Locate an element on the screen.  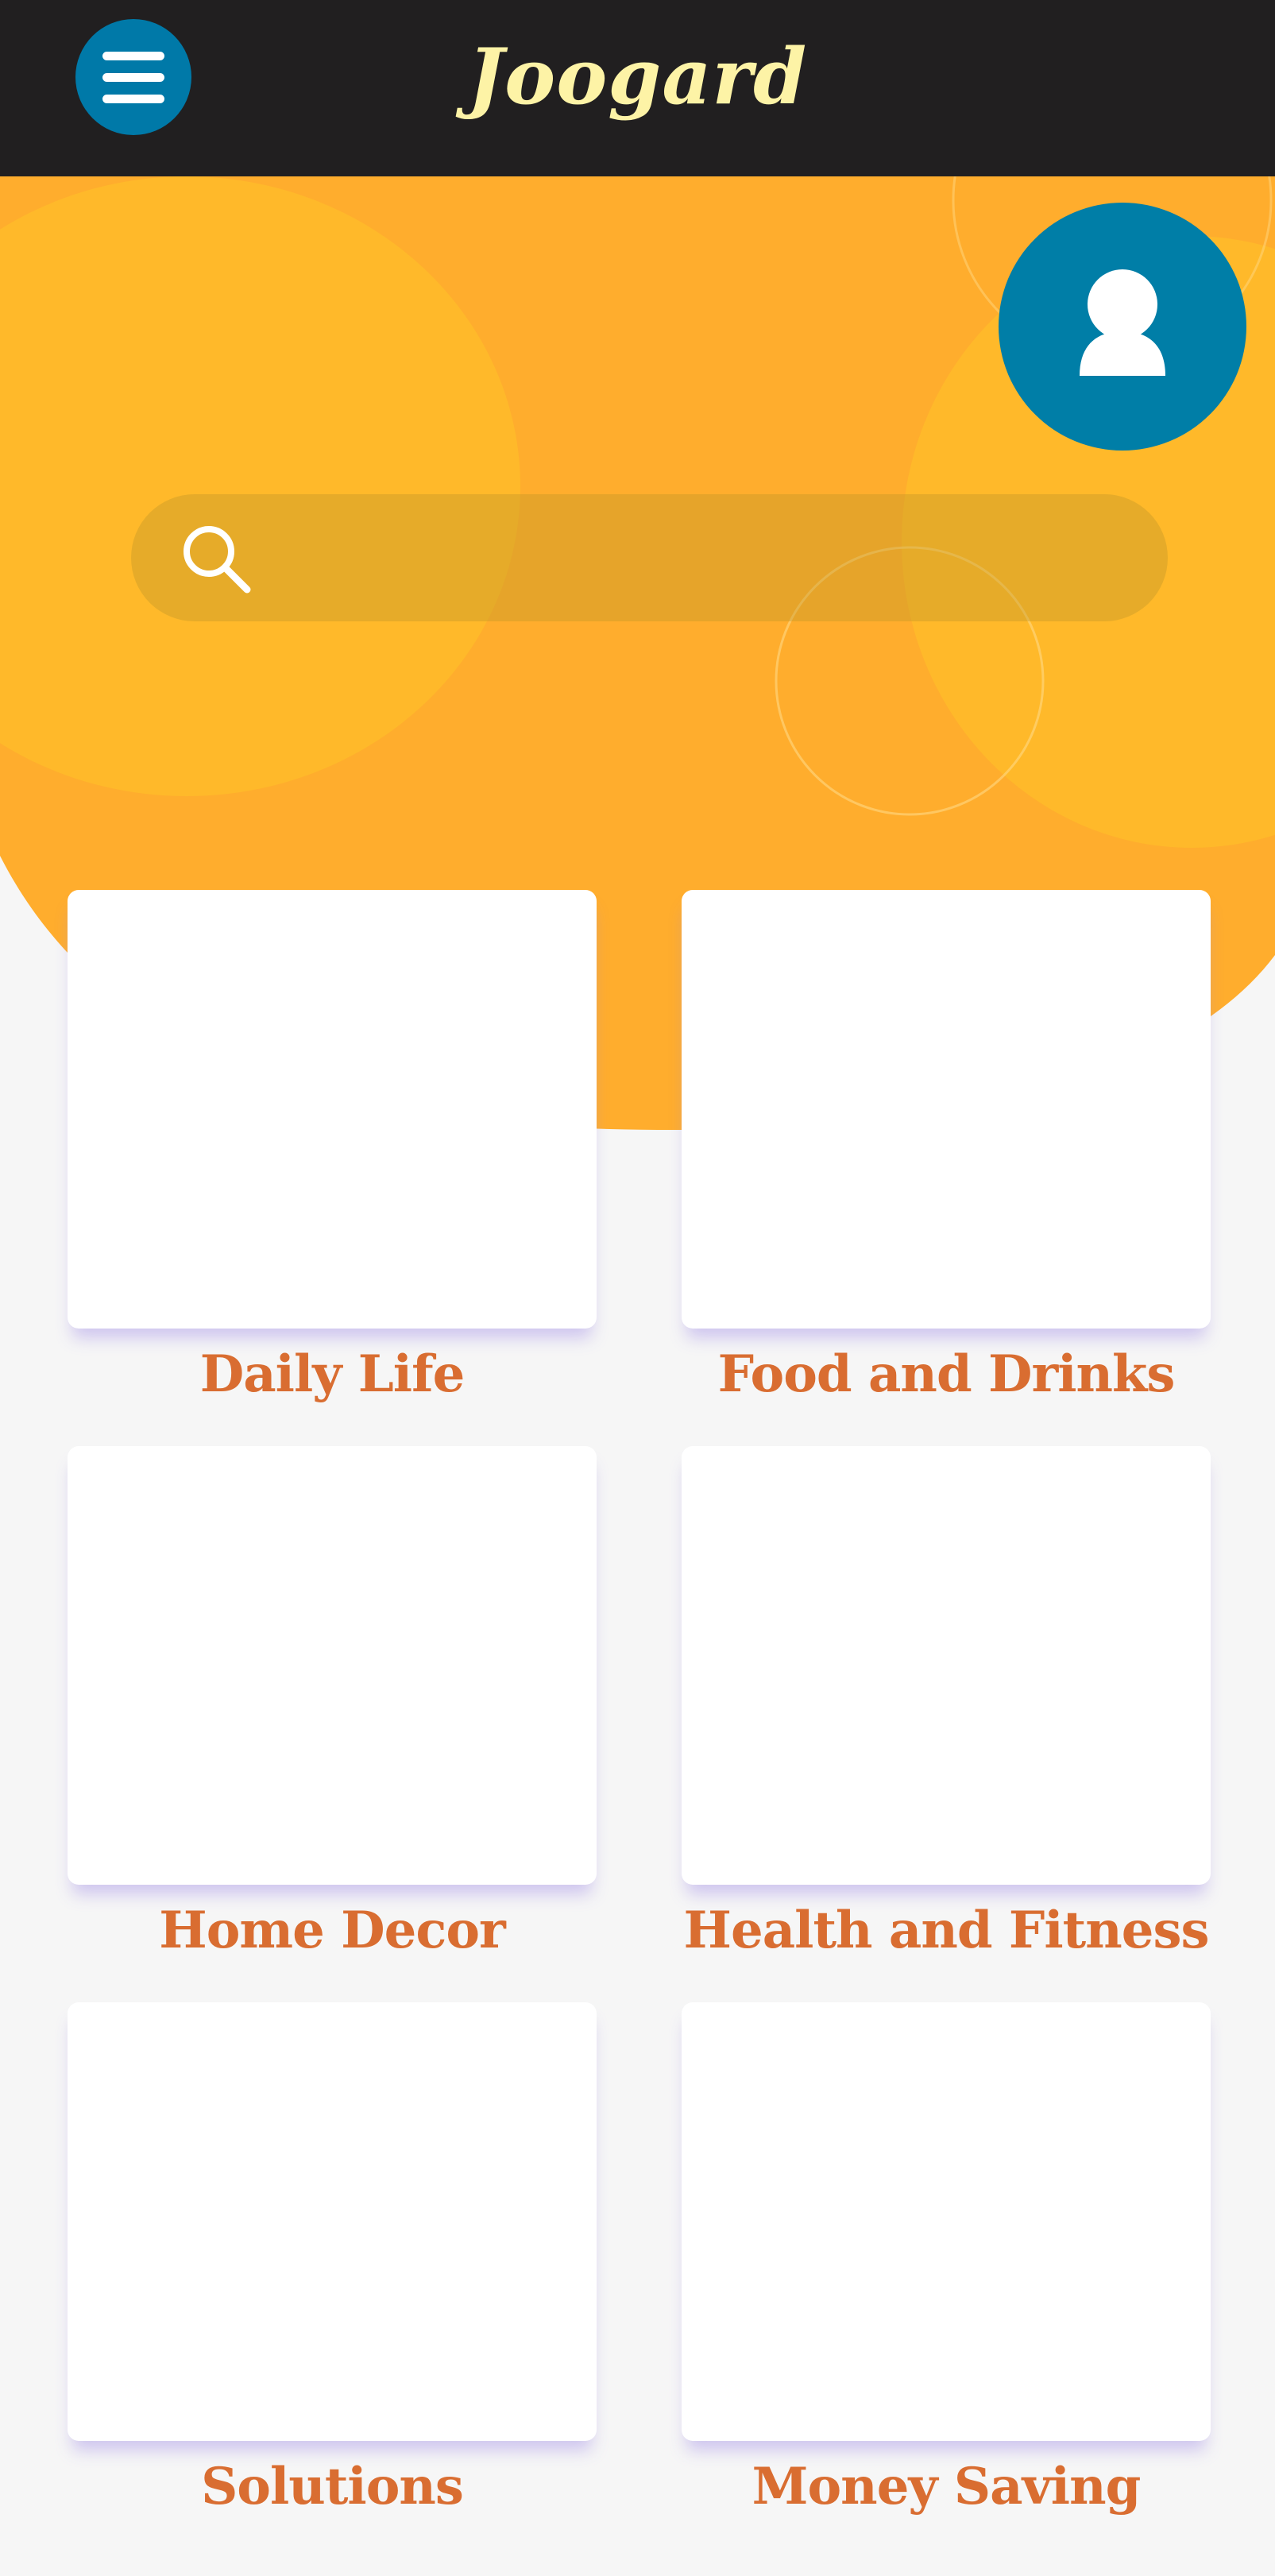
category-label-health-and-fitness: Health and Fitness is located at coordinates (946, 1930).